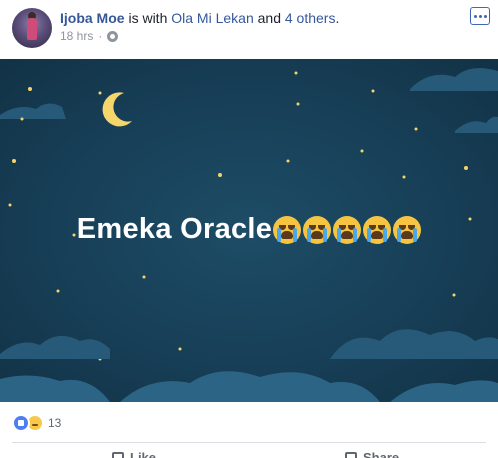 The width and height of the screenshot is (498, 458). Describe the element at coordinates (148, 18) in the screenshot. I see `with-text: is with` at that location.